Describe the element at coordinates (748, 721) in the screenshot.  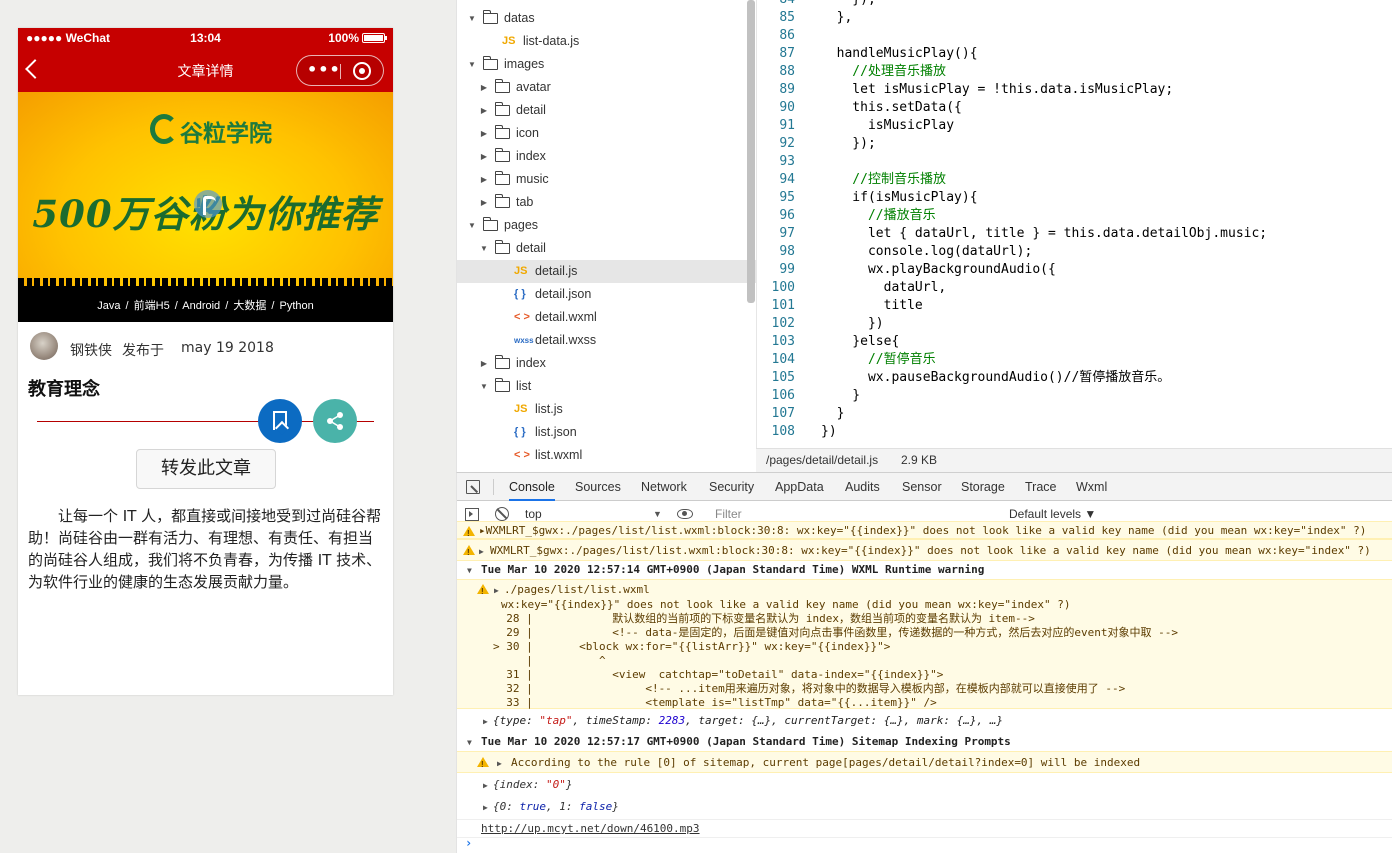
I see `tap-event-object: {type: "tap", timeStamp: 2283, target` at that location.